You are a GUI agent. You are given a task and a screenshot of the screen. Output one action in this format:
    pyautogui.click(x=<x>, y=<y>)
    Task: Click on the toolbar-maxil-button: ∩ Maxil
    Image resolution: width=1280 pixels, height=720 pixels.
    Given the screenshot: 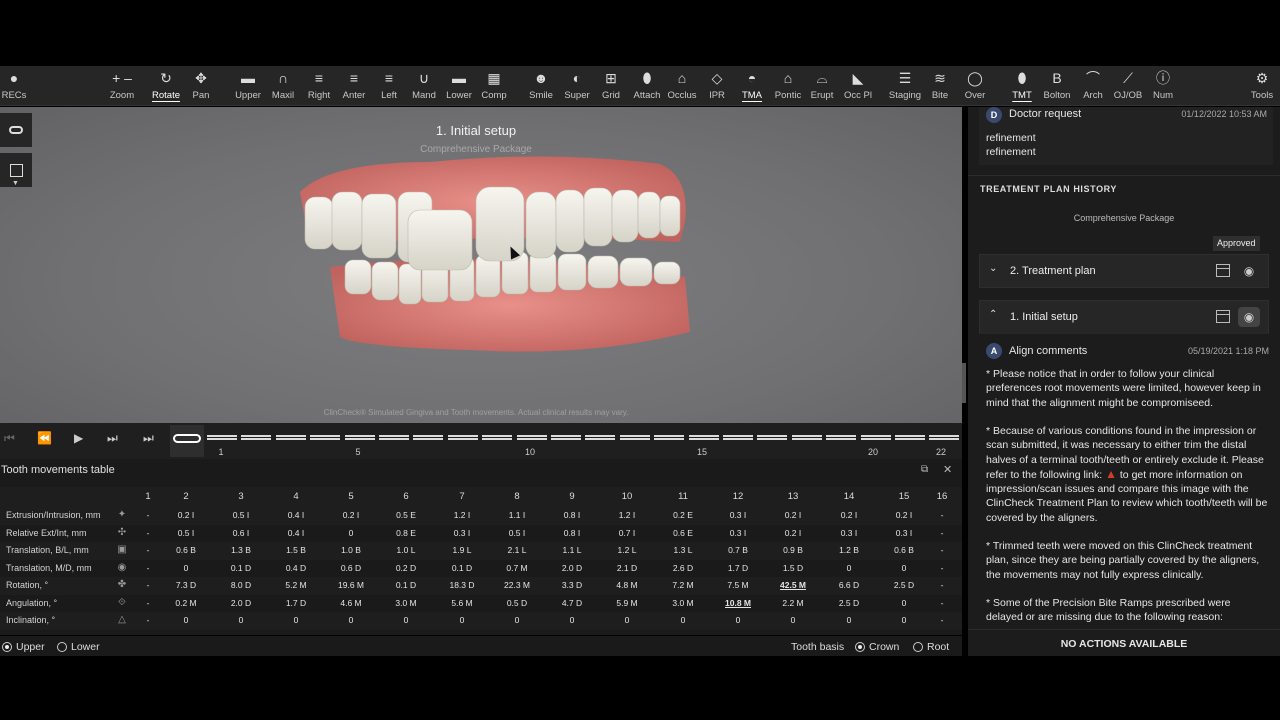 What is the action you would take?
    pyautogui.click(x=283, y=86)
    